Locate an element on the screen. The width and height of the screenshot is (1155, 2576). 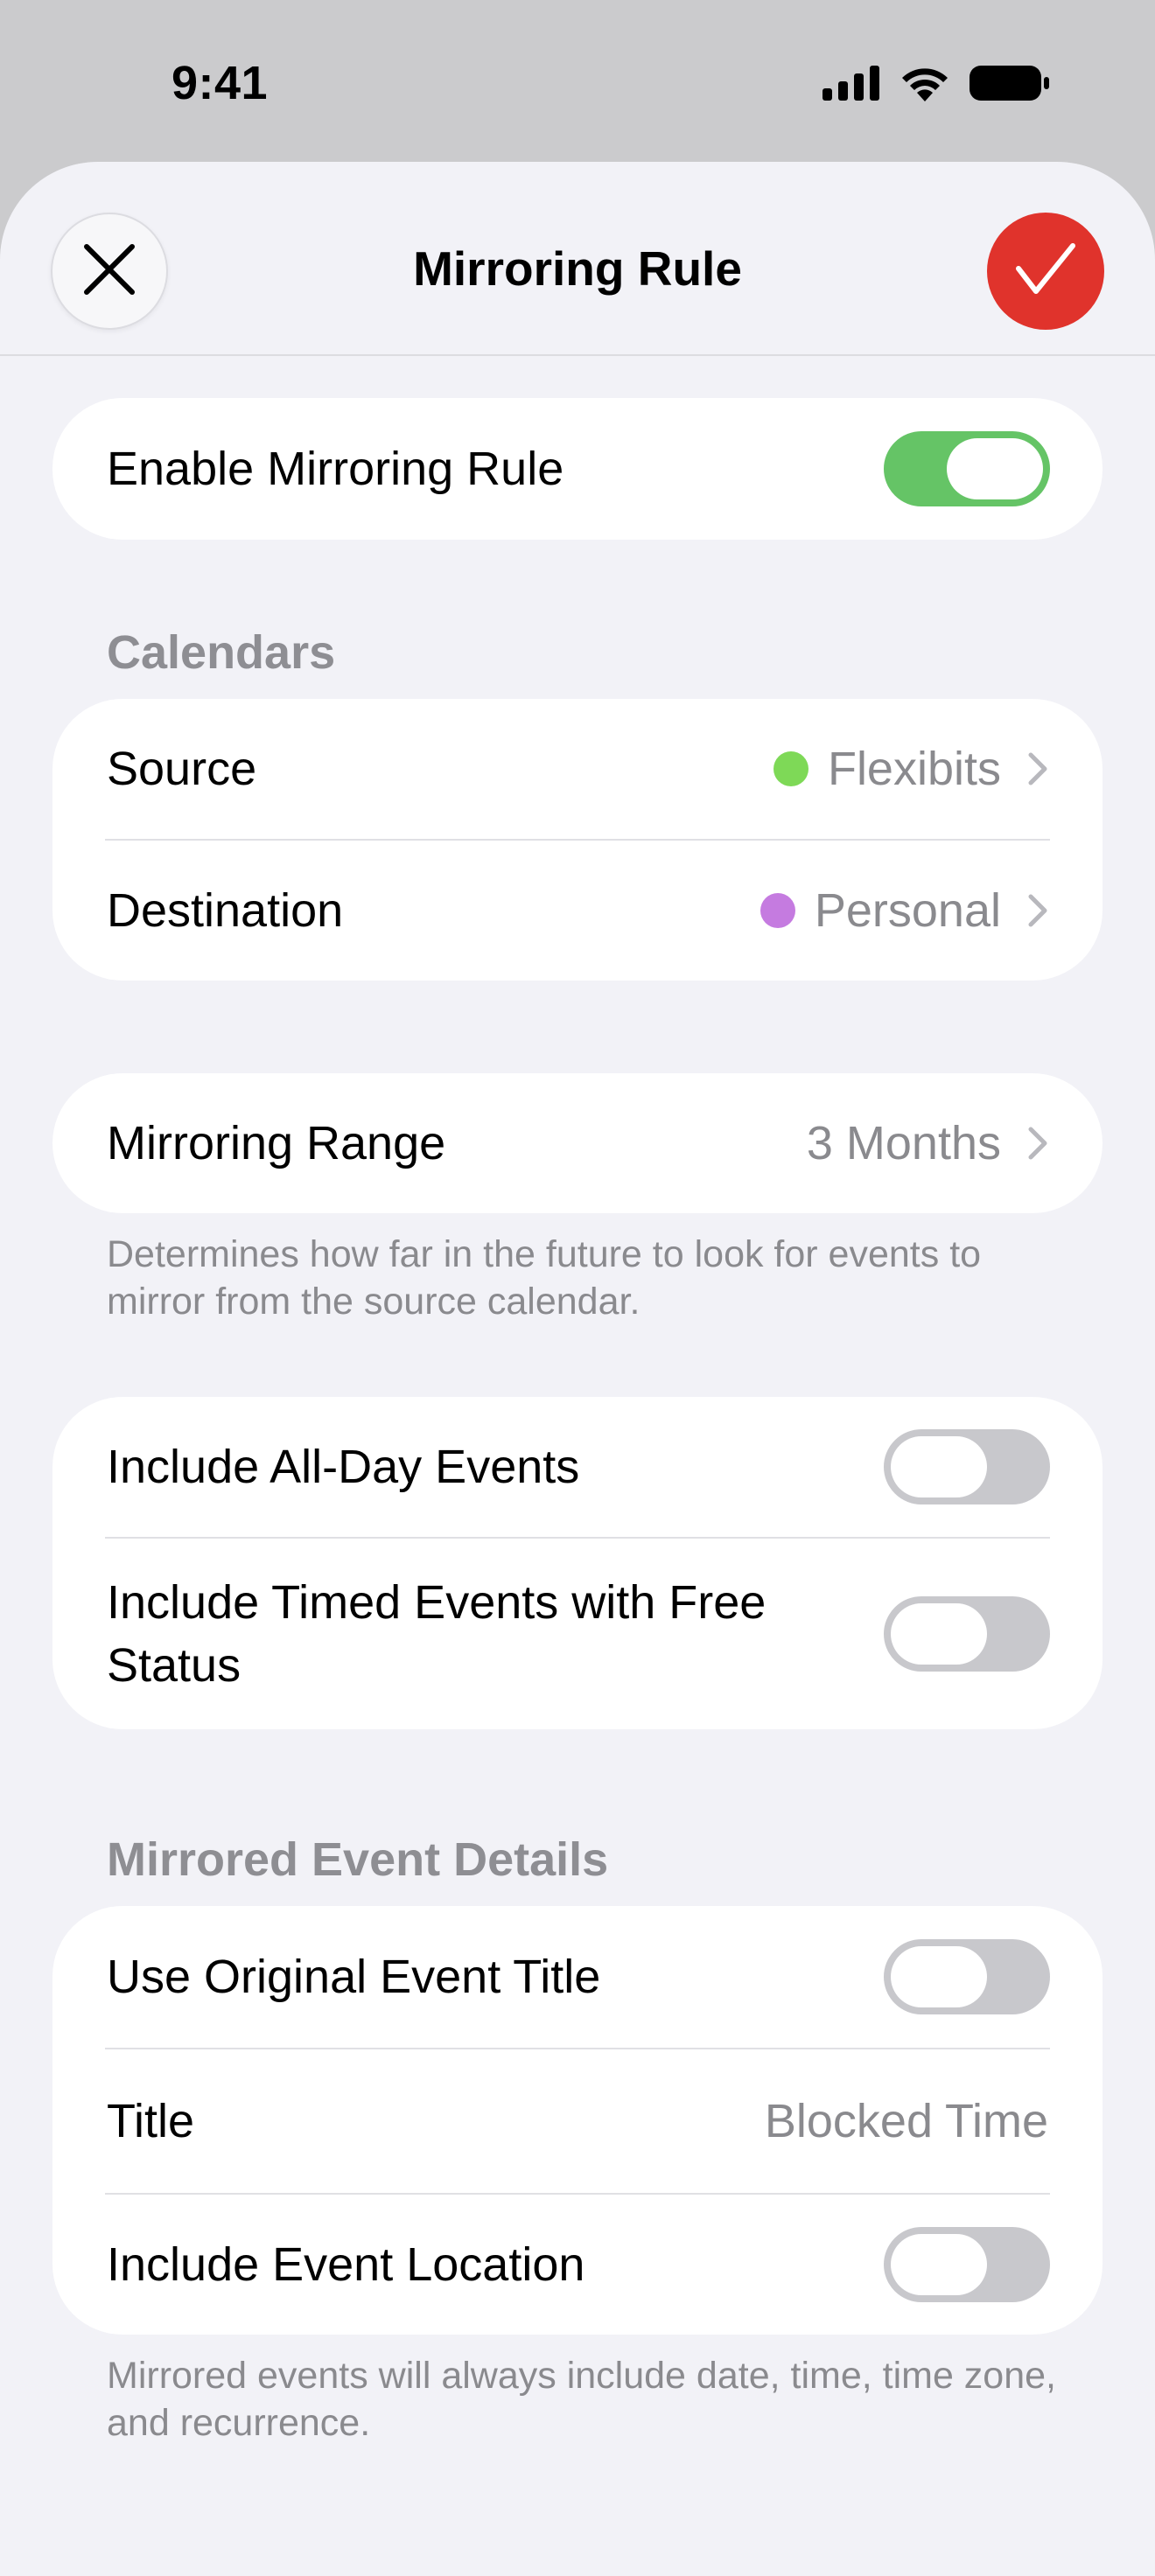
title-label: Title is located at coordinates (151, 2121).